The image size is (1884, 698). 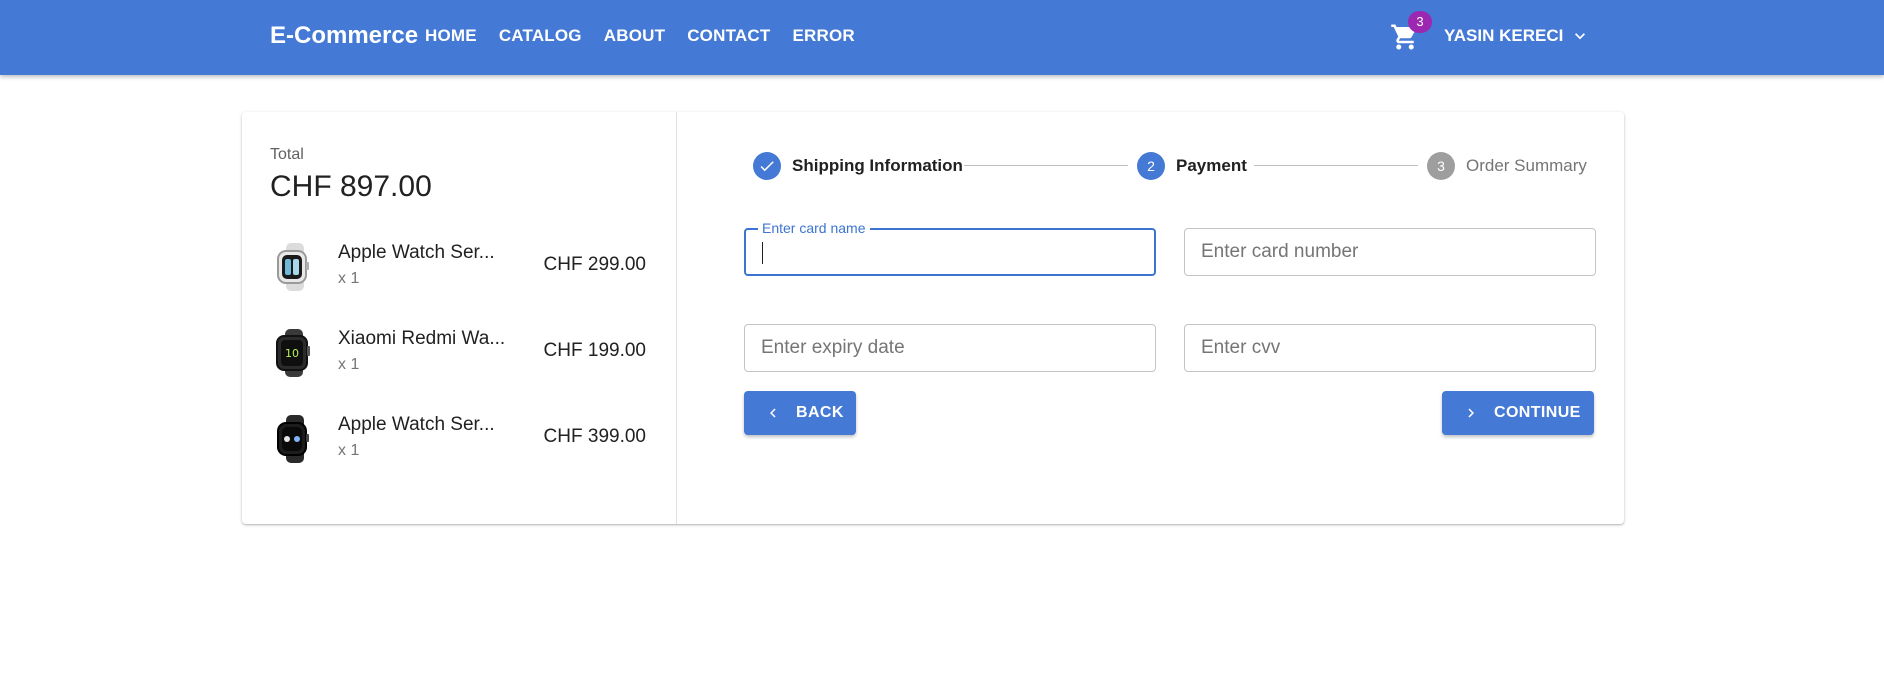 I want to click on step-shipping-label: Shipping Information, so click(x=877, y=165).